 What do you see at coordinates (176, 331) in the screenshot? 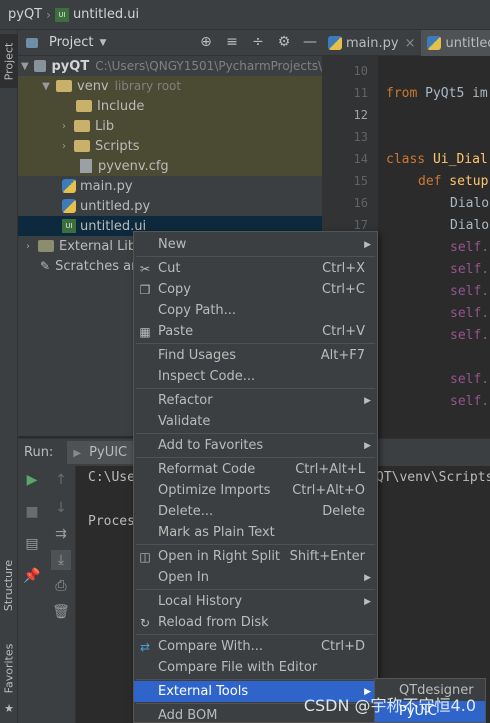
I see `menu-item-label: Paste` at bounding box center [176, 331].